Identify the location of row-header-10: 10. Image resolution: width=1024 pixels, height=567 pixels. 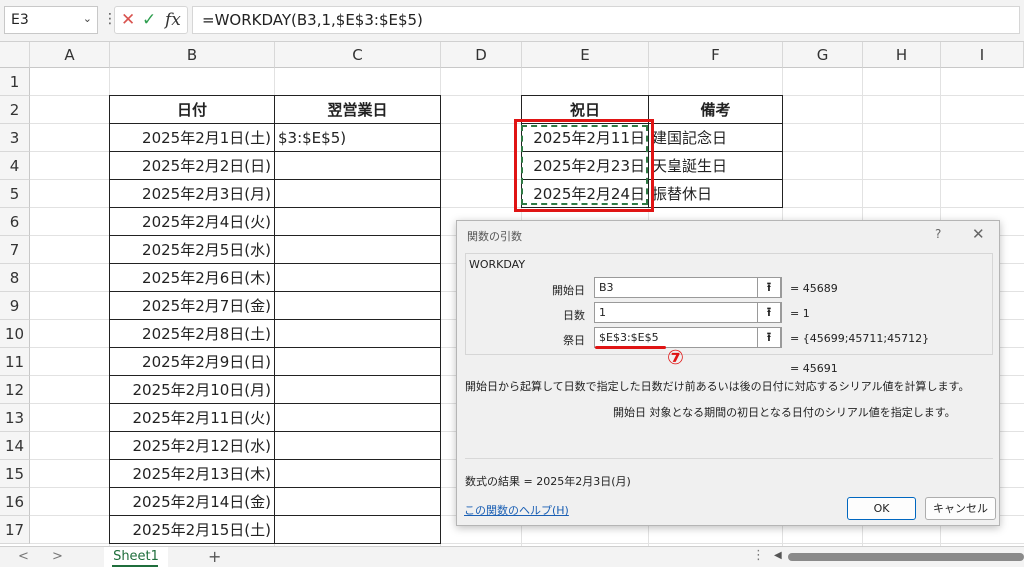
(15, 334).